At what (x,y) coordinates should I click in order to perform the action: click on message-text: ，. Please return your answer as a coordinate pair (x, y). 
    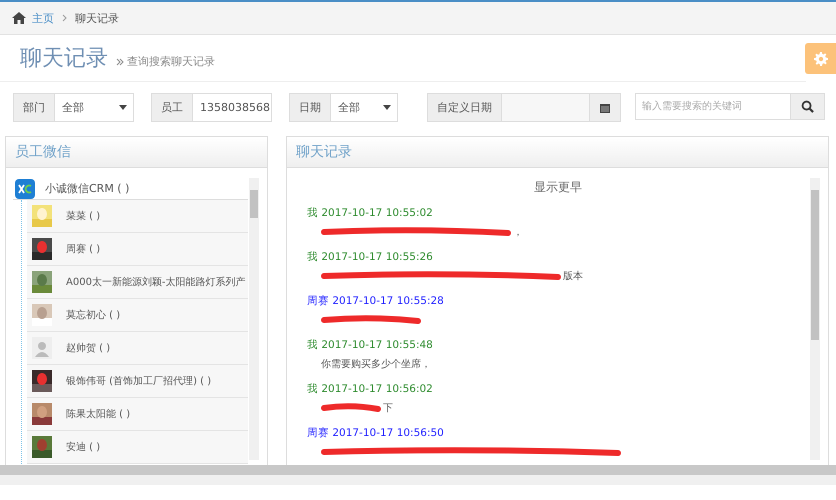
    Looking at the image, I should click on (518, 232).